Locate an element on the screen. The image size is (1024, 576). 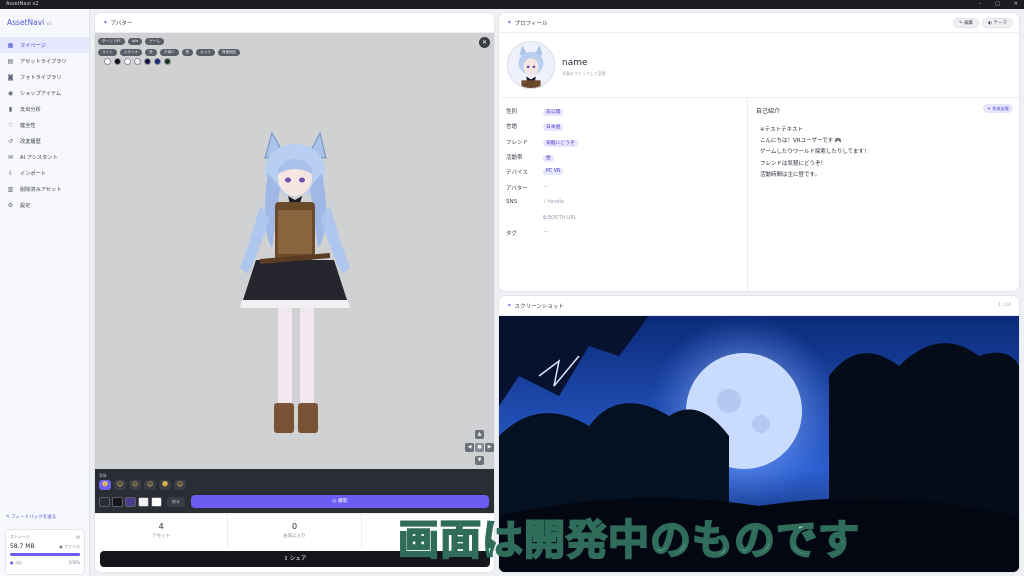
minimize-button: – is located at coordinates (980, 4).